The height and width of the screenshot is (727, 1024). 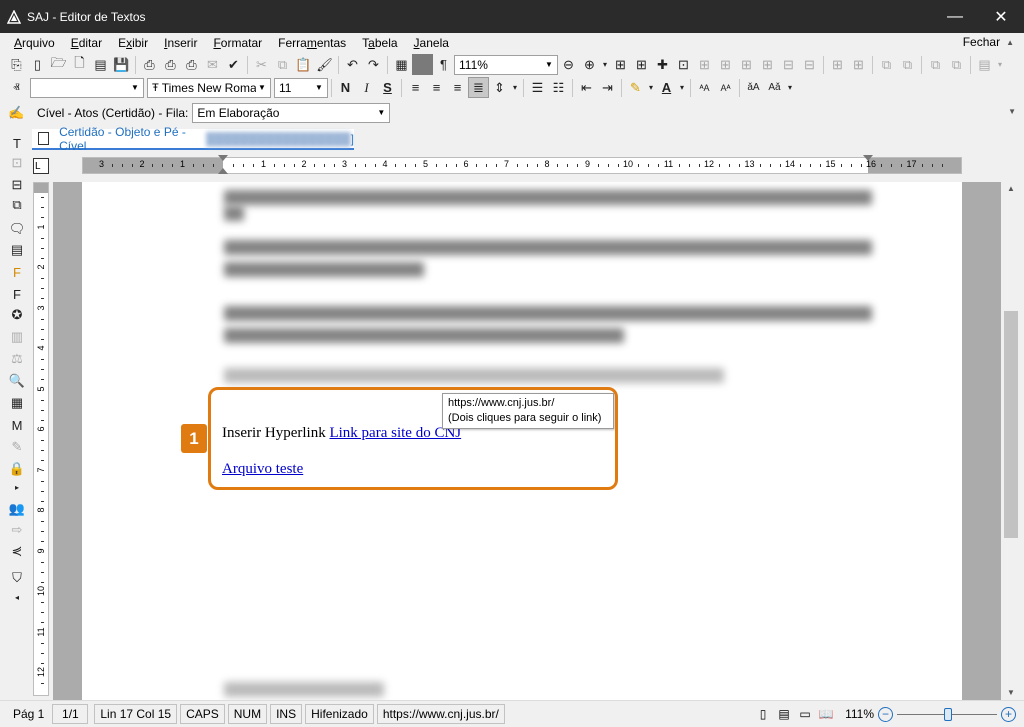 I want to click on cut-icon: ✂, so click(x=261, y=64).